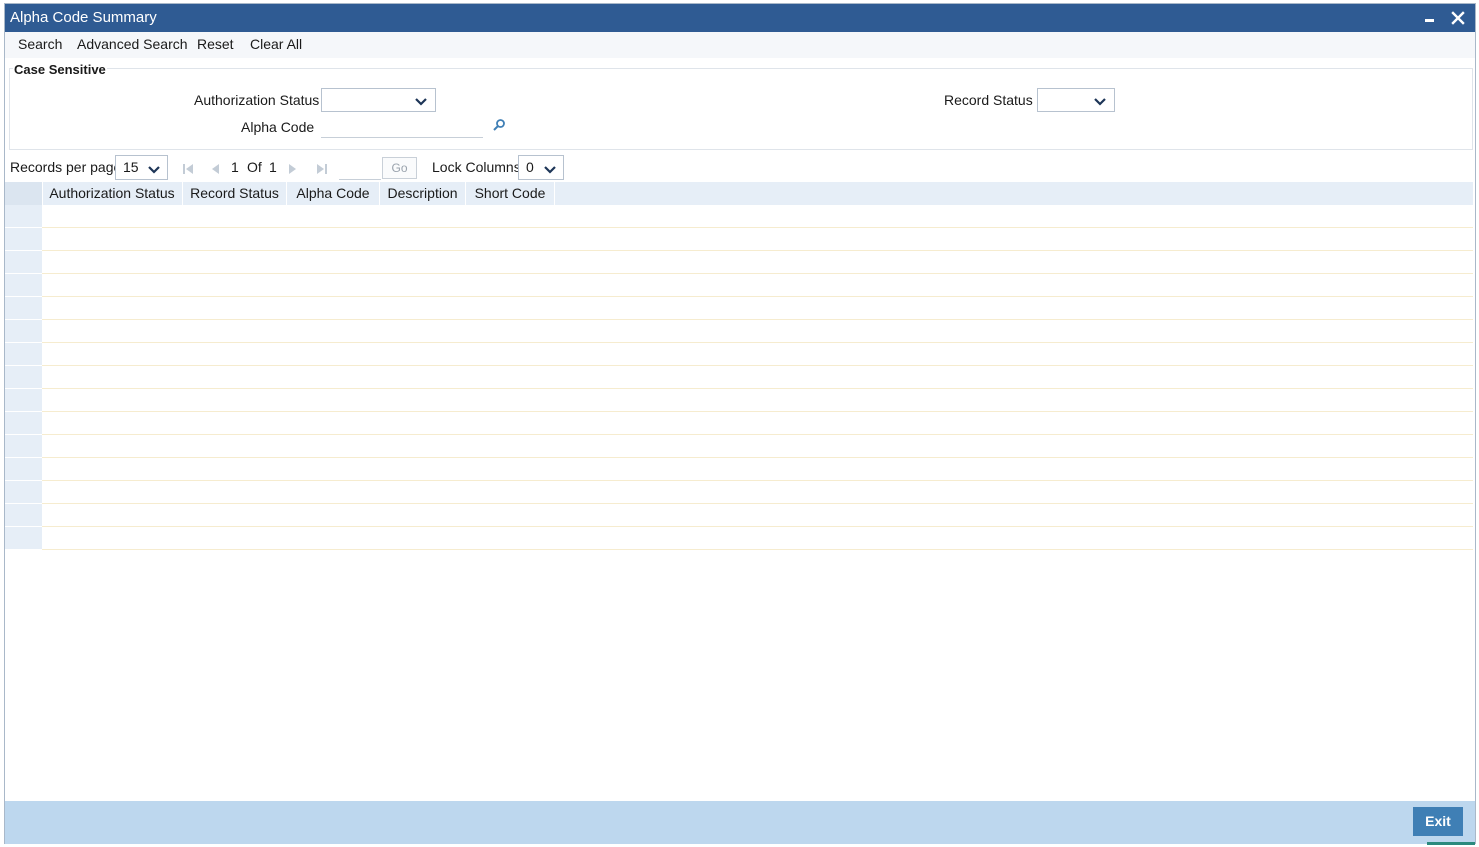  What do you see at coordinates (141, 167) in the screenshot?
I see `records-per-page-select: 15` at bounding box center [141, 167].